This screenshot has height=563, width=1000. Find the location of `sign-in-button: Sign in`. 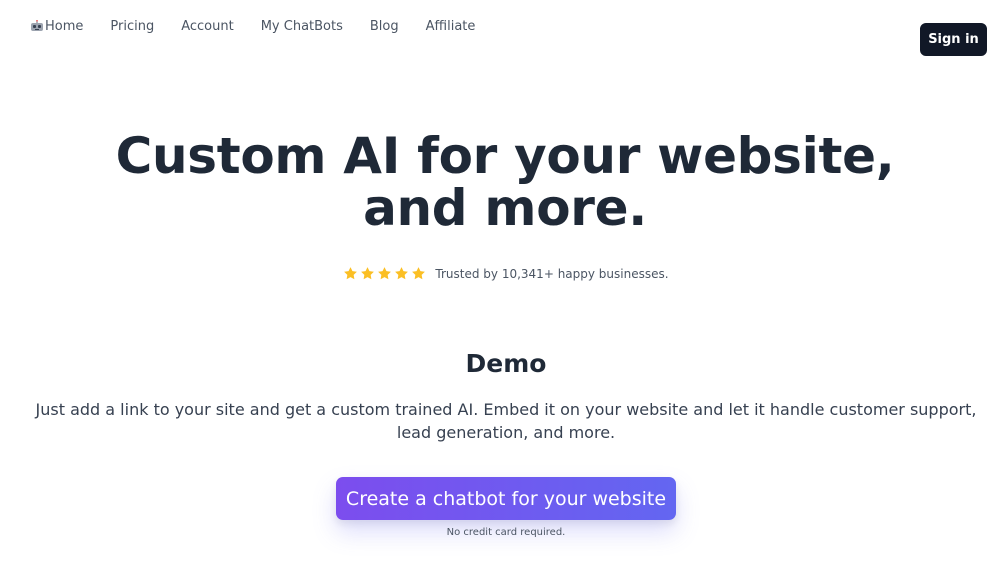

sign-in-button: Sign in is located at coordinates (953, 39).